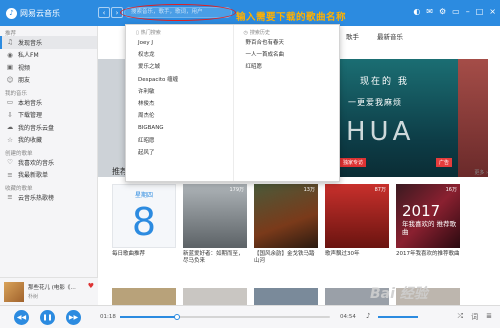  I want to click on card-caption: 2017年我喜欢的推荐歌曲, so click(428, 254).